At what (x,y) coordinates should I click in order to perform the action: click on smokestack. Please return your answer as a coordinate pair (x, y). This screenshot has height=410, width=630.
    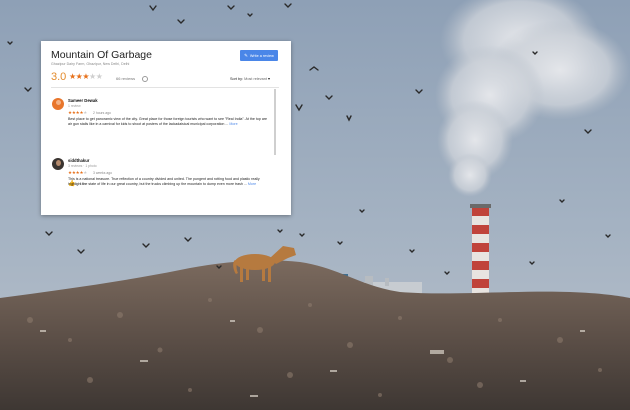
    Looking at the image, I should click on (480, 251).